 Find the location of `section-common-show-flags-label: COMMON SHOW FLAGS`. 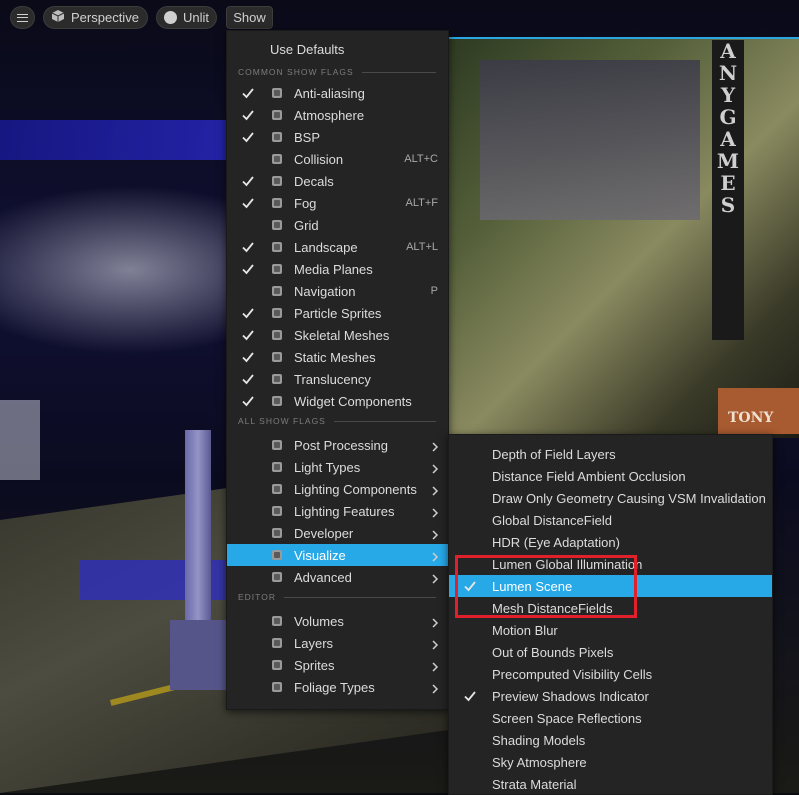

section-common-show-flags-label: COMMON SHOW FLAGS is located at coordinates (296, 72).